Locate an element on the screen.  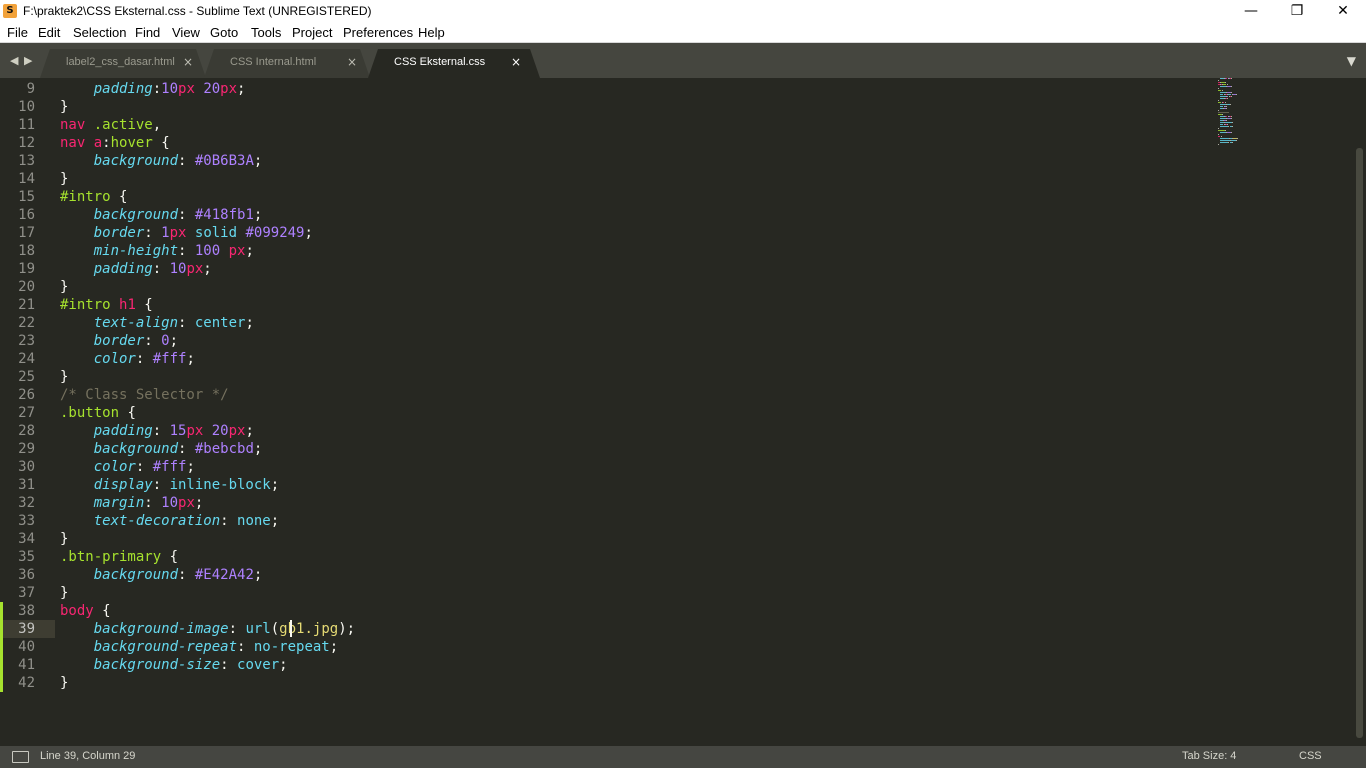
panel-toggle-icon is located at coordinates (20, 757).